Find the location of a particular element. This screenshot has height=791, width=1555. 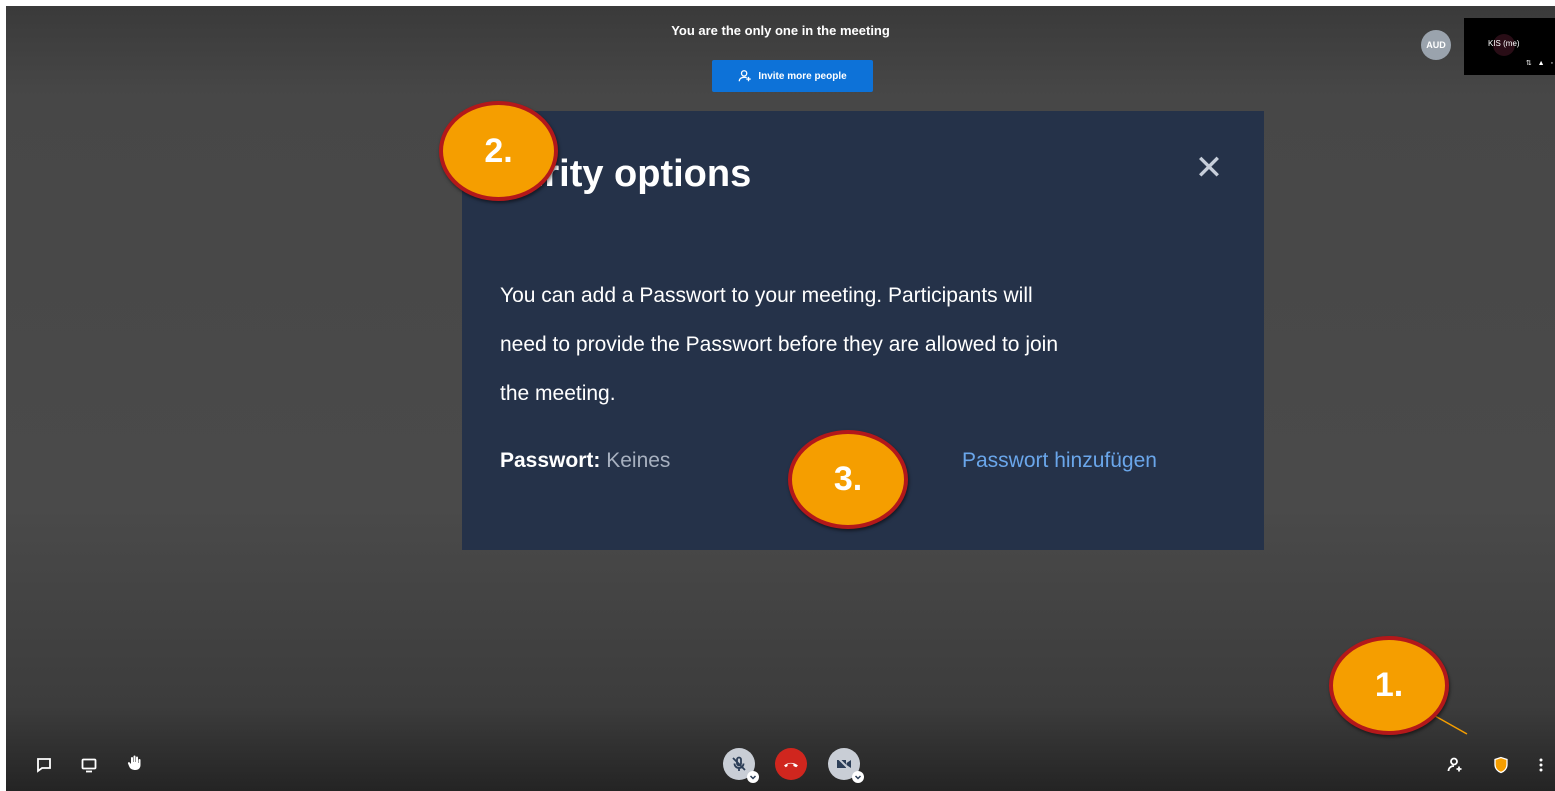

invite-button-label: Invite more people is located at coordinates (802, 76).